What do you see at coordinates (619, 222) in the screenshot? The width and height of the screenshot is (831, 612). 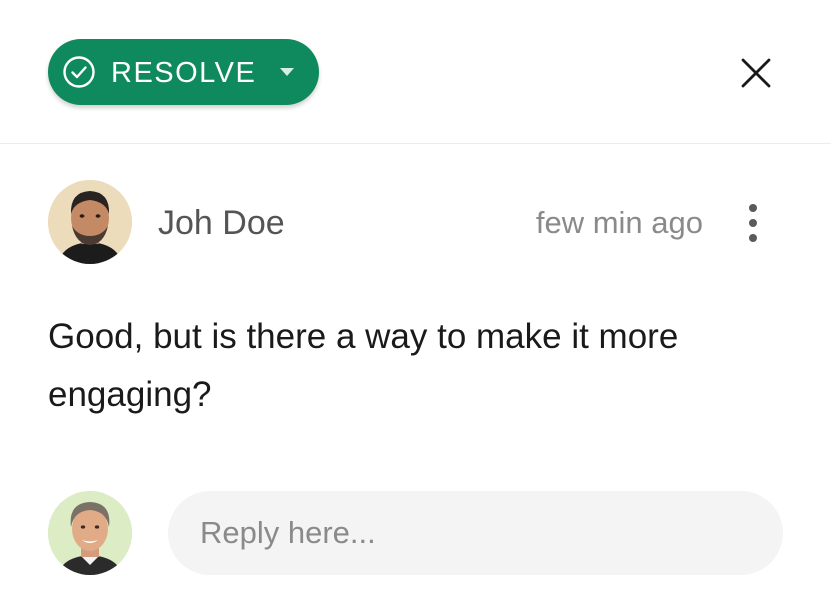 I see `comment-timestamp: few min ago` at bounding box center [619, 222].